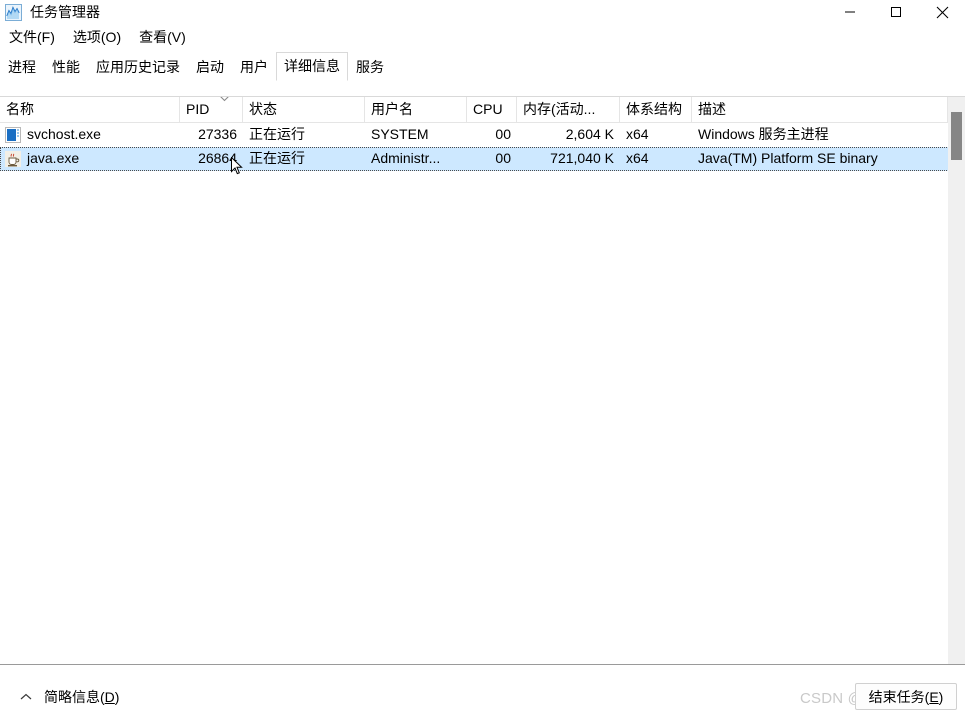  Describe the element at coordinates (82, 697) in the screenshot. I see `fewer-details-label: 简略信息(D)` at that location.